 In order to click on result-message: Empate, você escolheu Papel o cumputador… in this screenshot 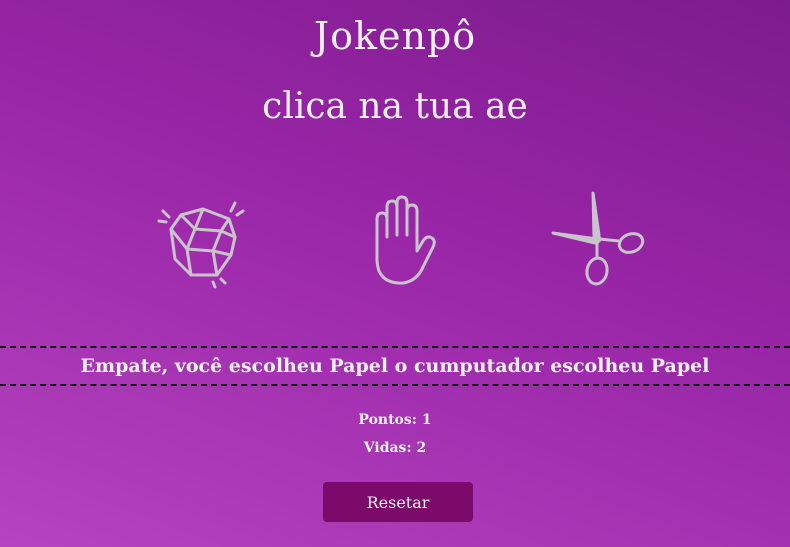, I will do `click(395, 366)`.